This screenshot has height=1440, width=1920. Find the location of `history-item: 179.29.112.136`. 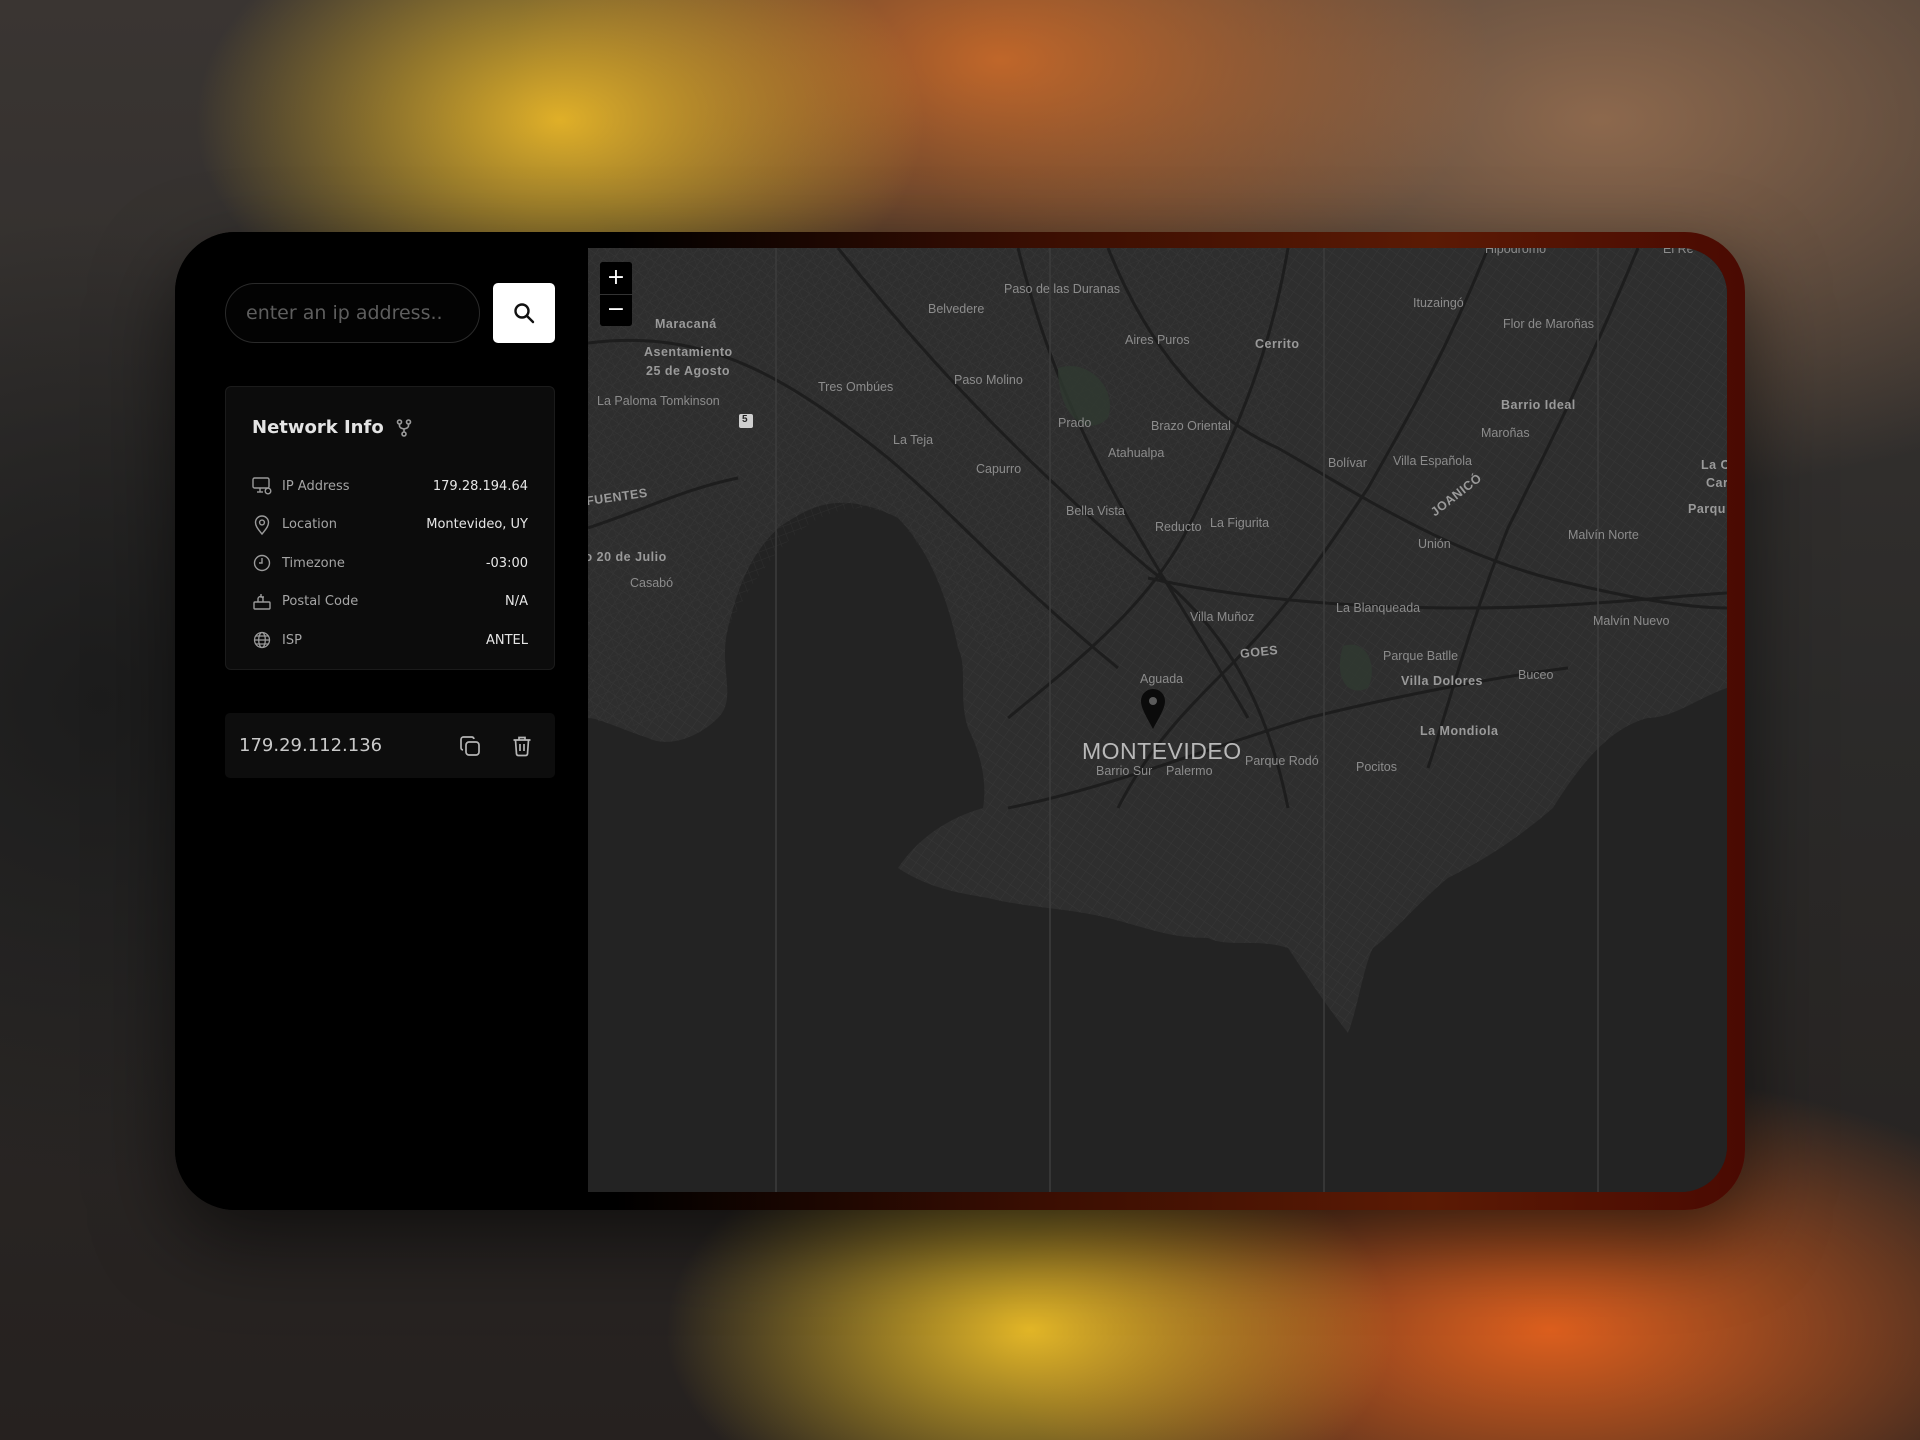

history-item: 179.29.112.136 is located at coordinates (390, 745).